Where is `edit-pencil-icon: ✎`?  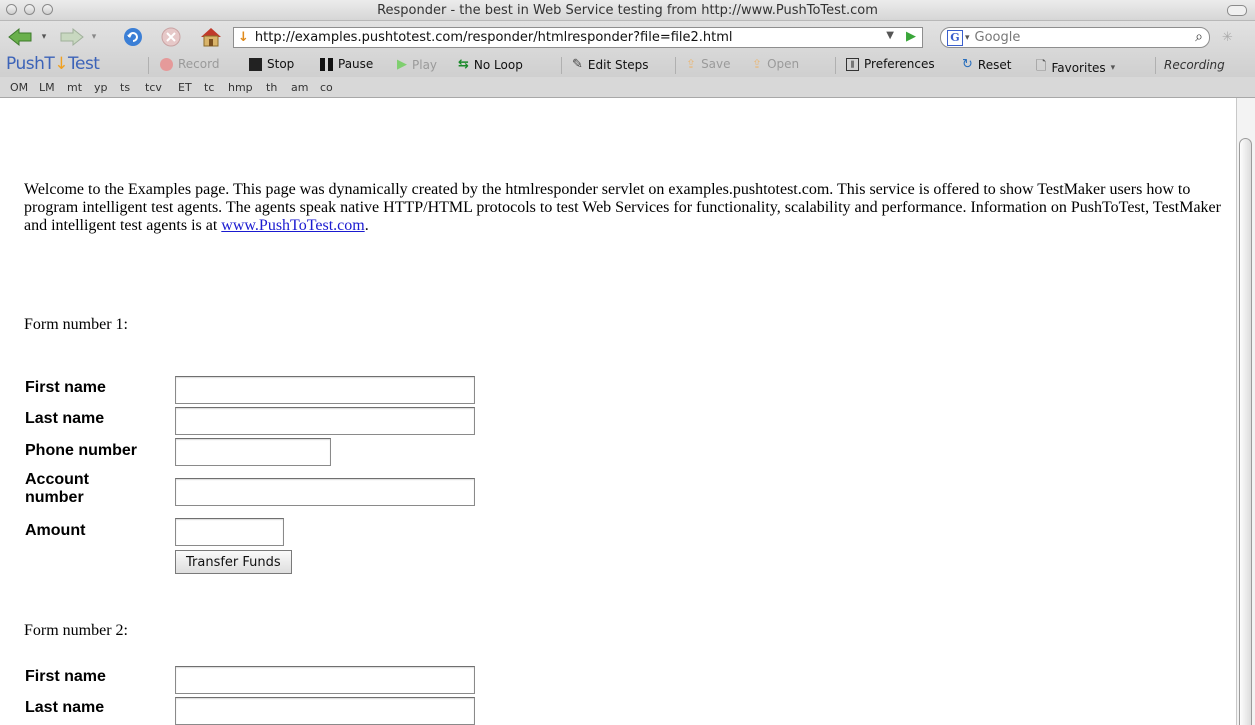 edit-pencil-icon: ✎ is located at coordinates (577, 64).